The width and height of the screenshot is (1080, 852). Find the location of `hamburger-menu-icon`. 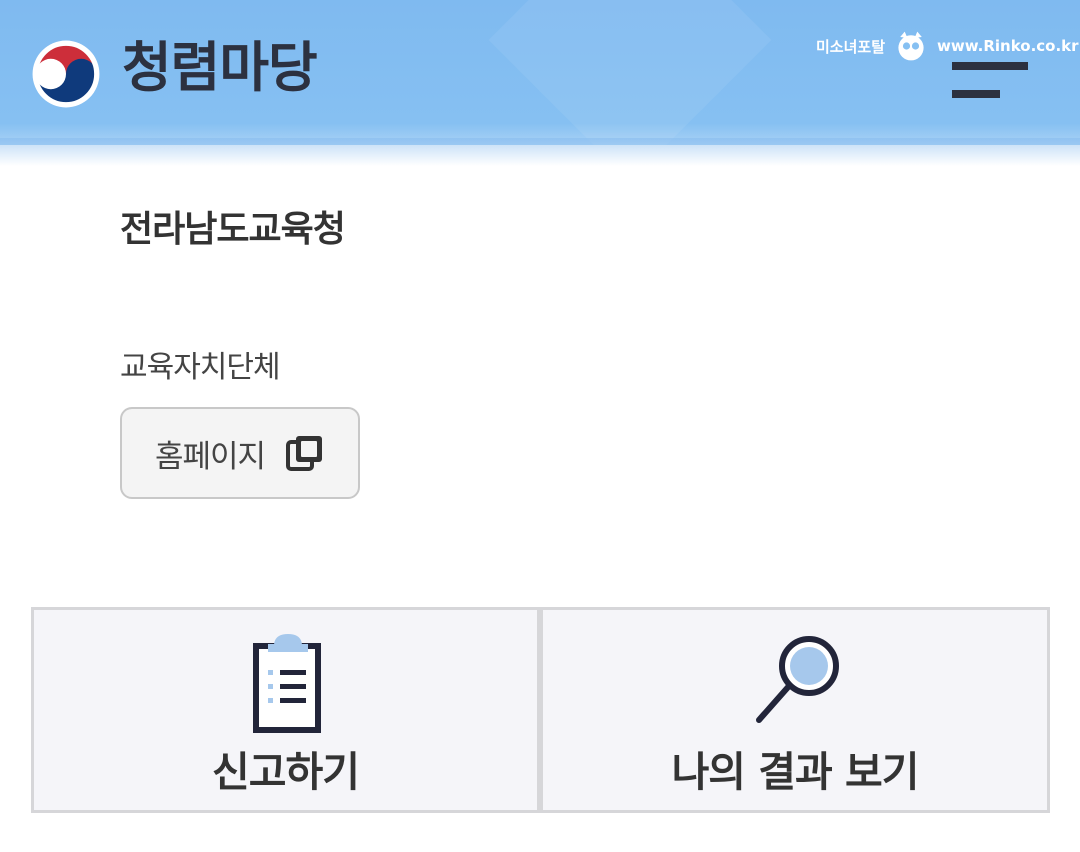

hamburger-menu-icon is located at coordinates (990, 83).